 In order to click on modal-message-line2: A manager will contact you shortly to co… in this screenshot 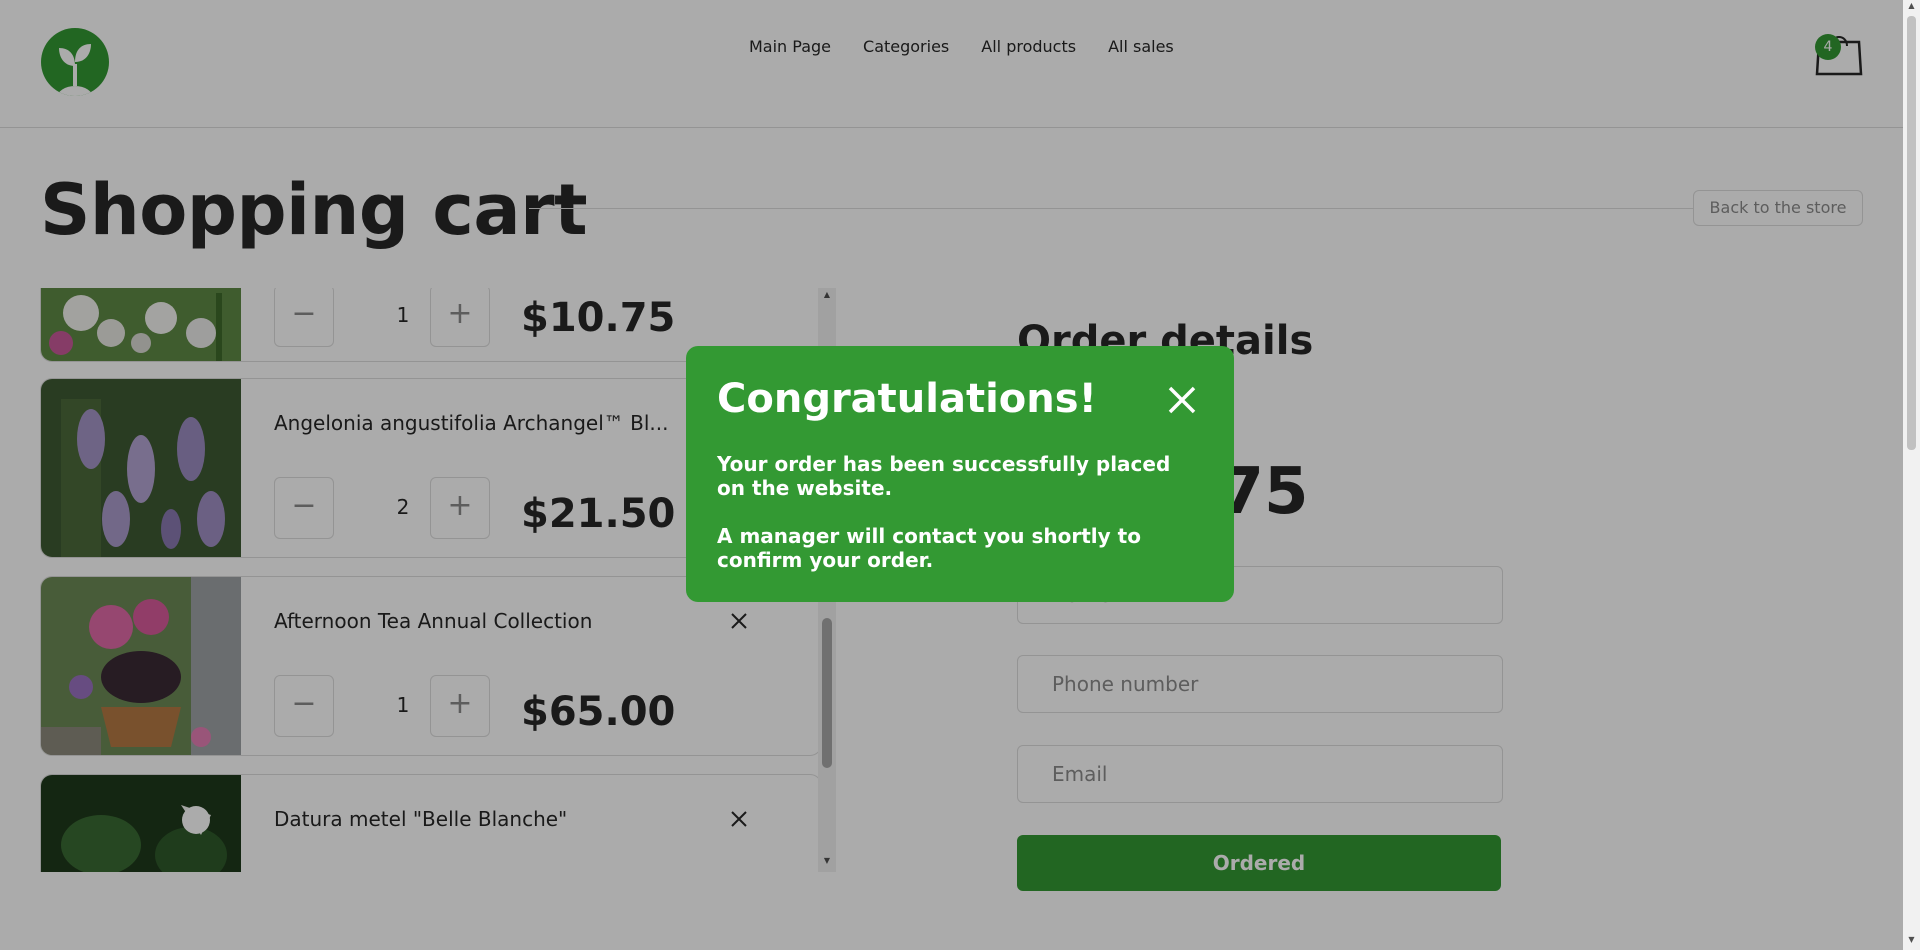, I will do `click(929, 548)`.